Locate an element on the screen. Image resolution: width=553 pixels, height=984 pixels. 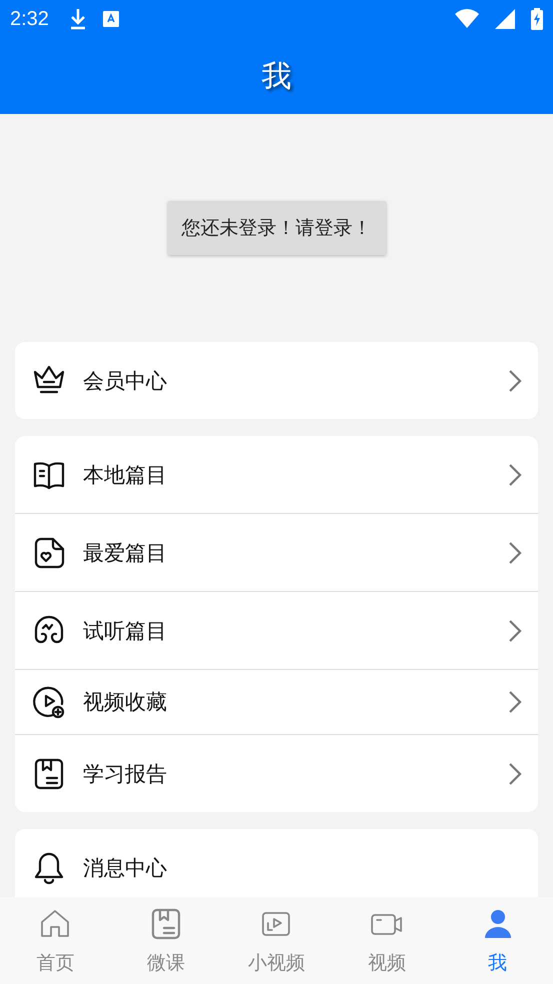
menu-item-label: 会员中心 is located at coordinates (287, 380).